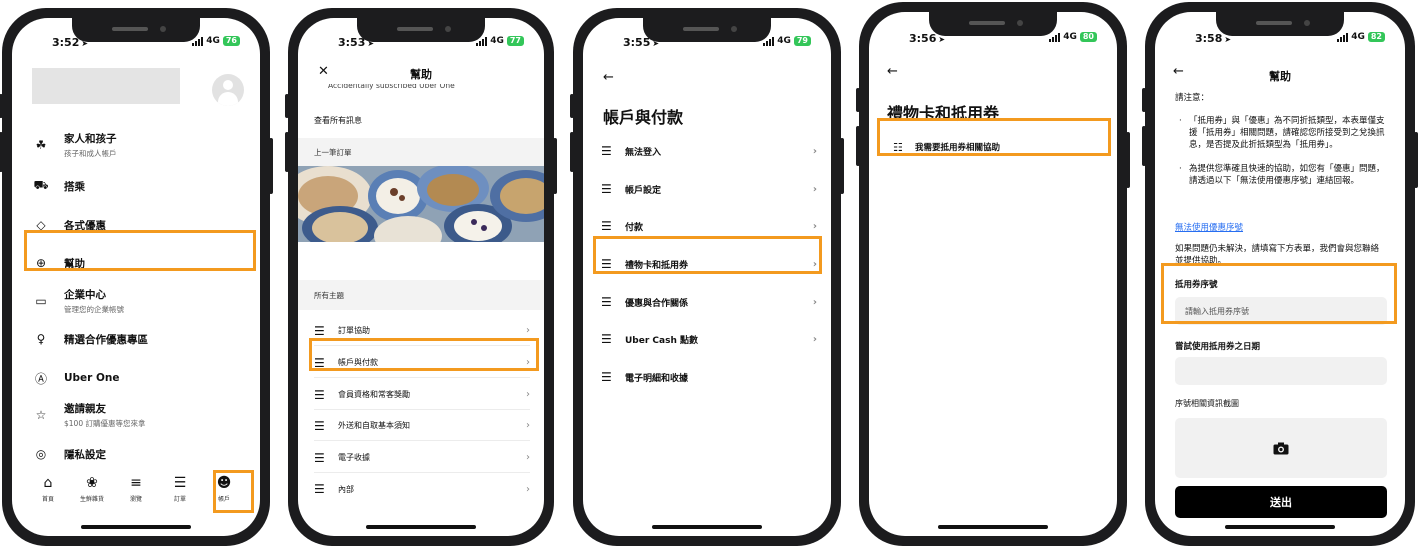  Describe the element at coordinates (228, 90) in the screenshot. I see `avatar` at that location.